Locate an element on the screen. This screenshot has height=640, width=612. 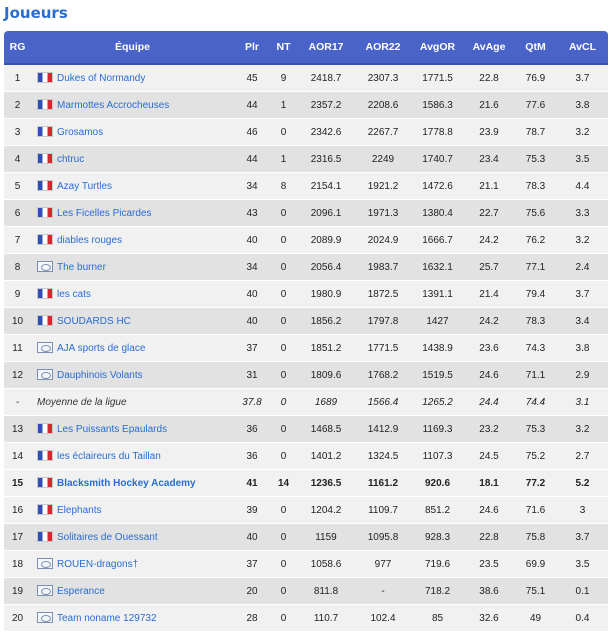
team-cell: diables rouges is located at coordinates (132, 240).